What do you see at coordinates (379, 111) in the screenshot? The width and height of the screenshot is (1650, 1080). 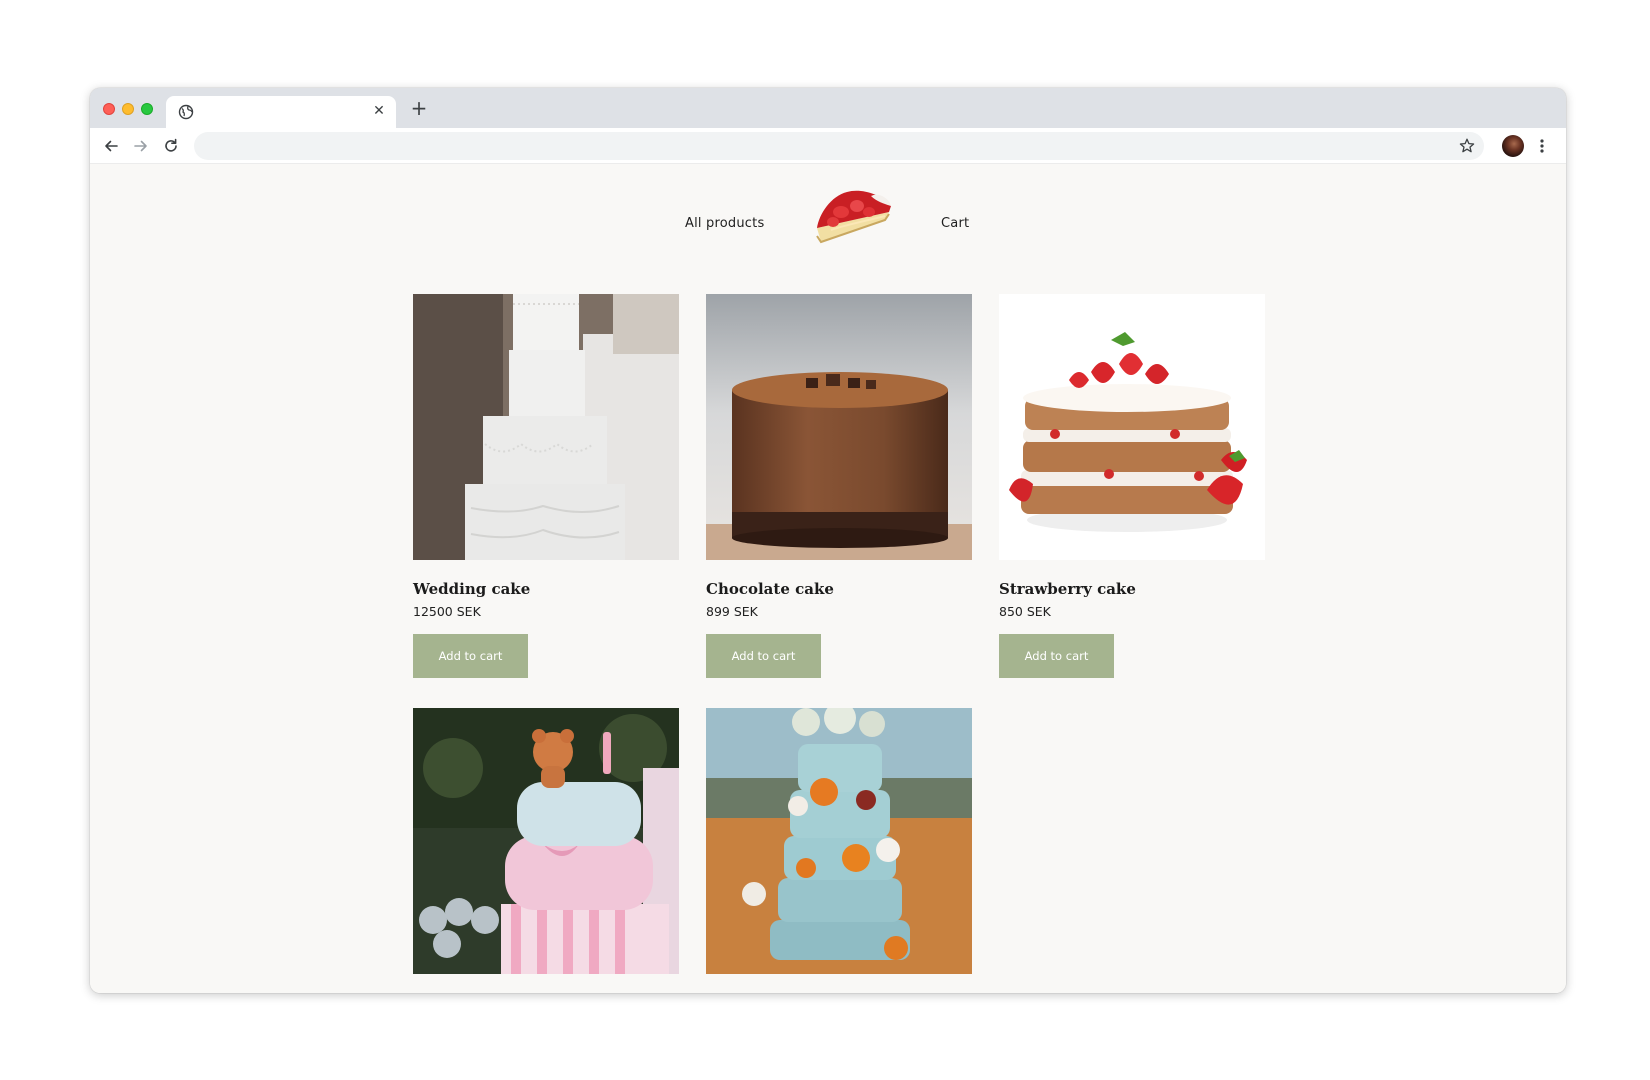 I see `close-icon: ✕` at bounding box center [379, 111].